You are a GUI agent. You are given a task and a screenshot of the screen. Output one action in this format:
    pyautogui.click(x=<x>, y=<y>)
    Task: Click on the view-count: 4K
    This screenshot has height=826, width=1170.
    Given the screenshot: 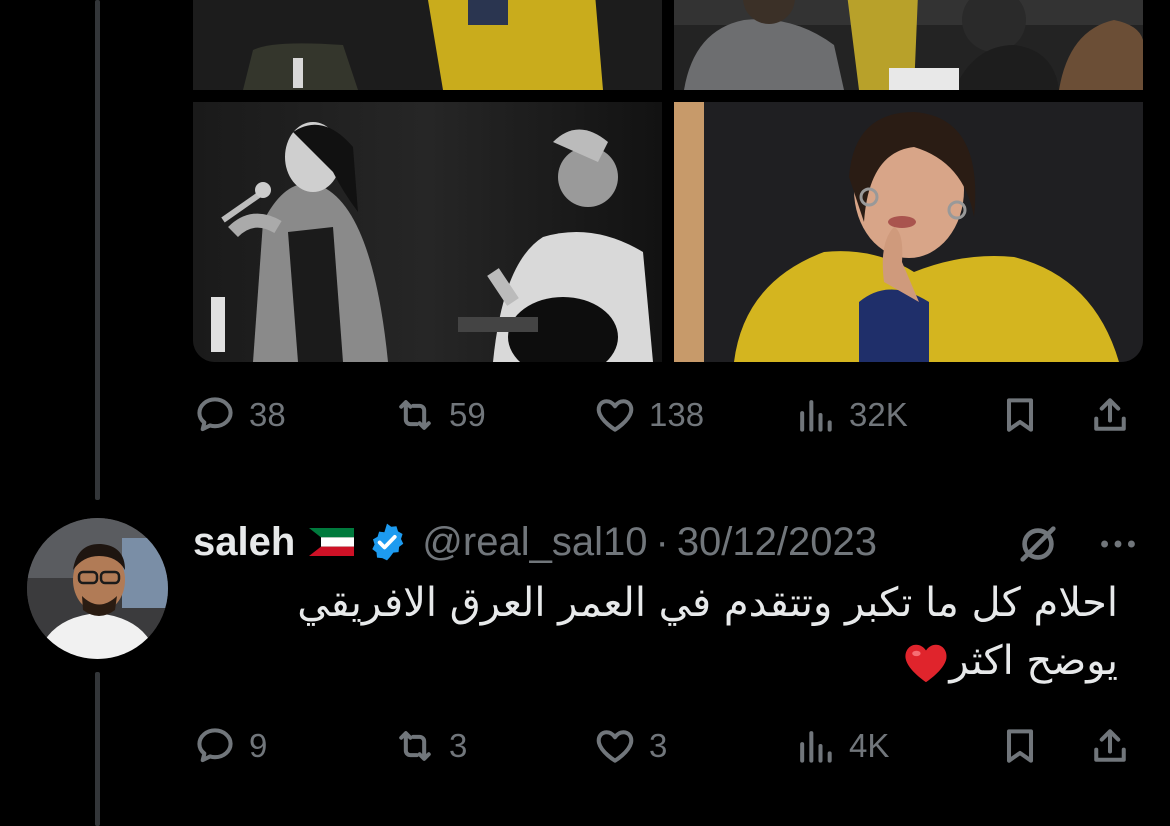 What is the action you would take?
    pyautogui.click(x=869, y=745)
    